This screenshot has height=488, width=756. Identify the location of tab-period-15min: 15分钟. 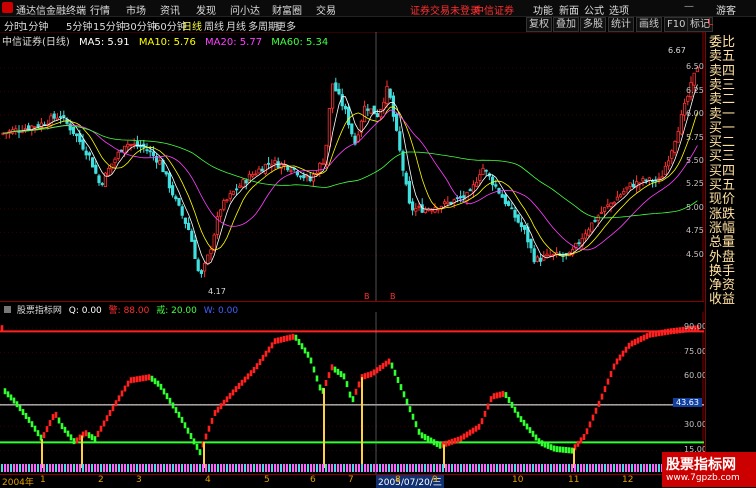
(109, 25).